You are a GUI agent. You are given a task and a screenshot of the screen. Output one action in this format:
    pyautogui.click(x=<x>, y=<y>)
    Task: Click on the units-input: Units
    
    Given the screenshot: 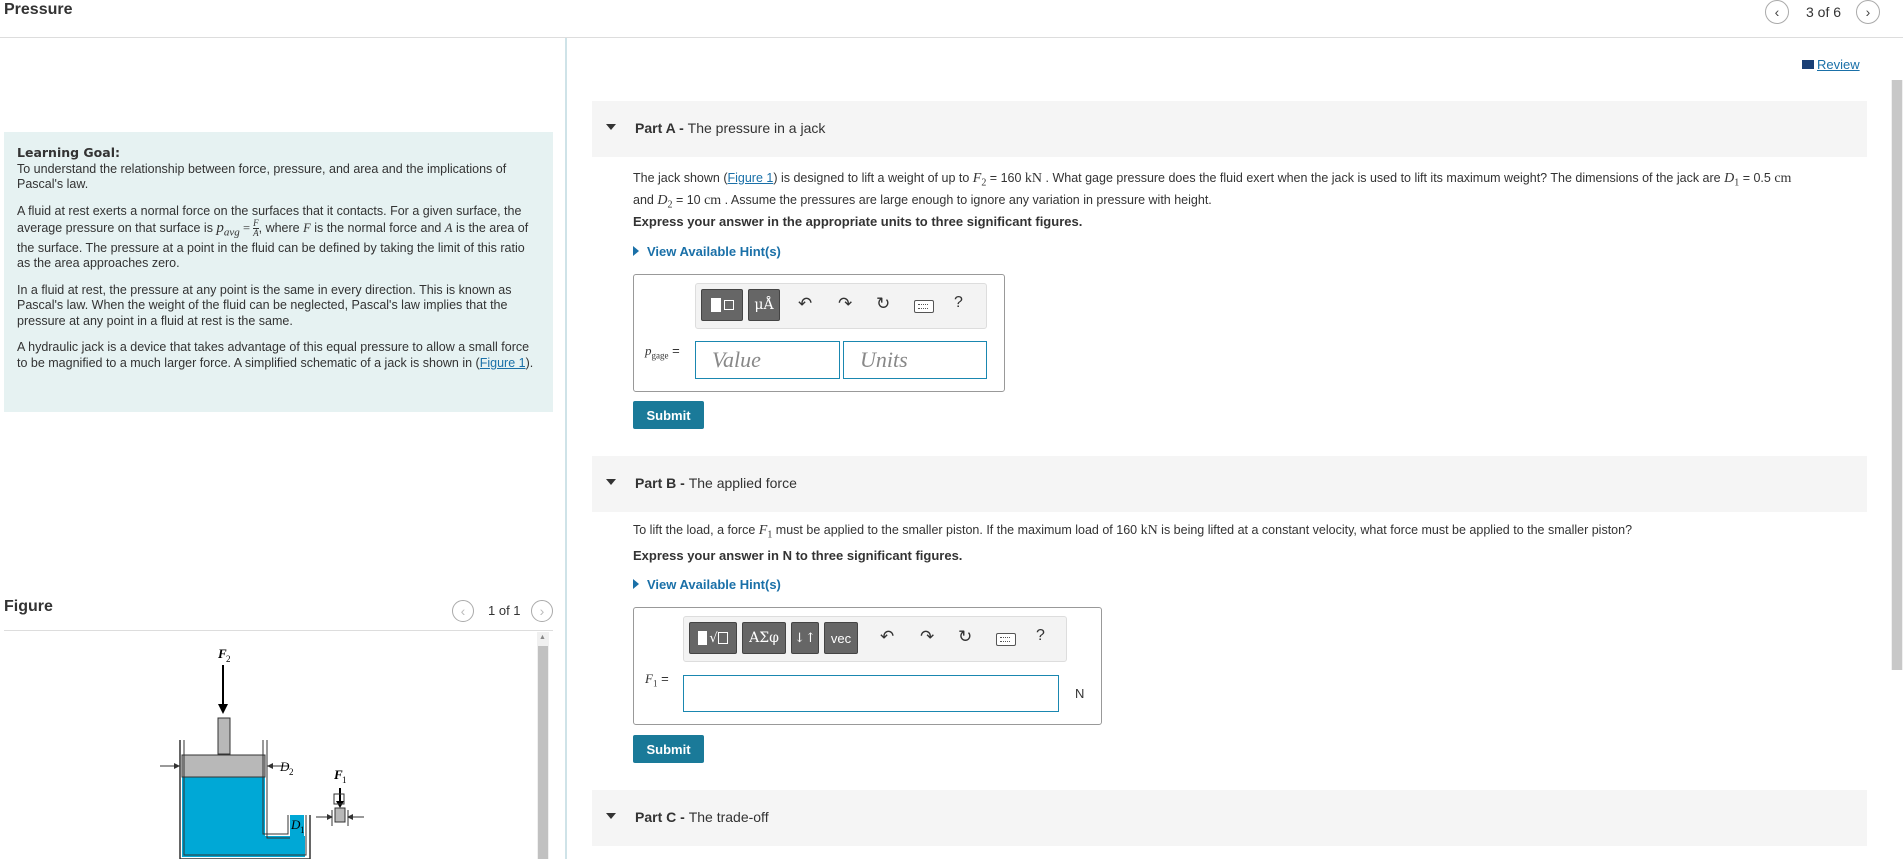 What is the action you would take?
    pyautogui.click(x=915, y=360)
    